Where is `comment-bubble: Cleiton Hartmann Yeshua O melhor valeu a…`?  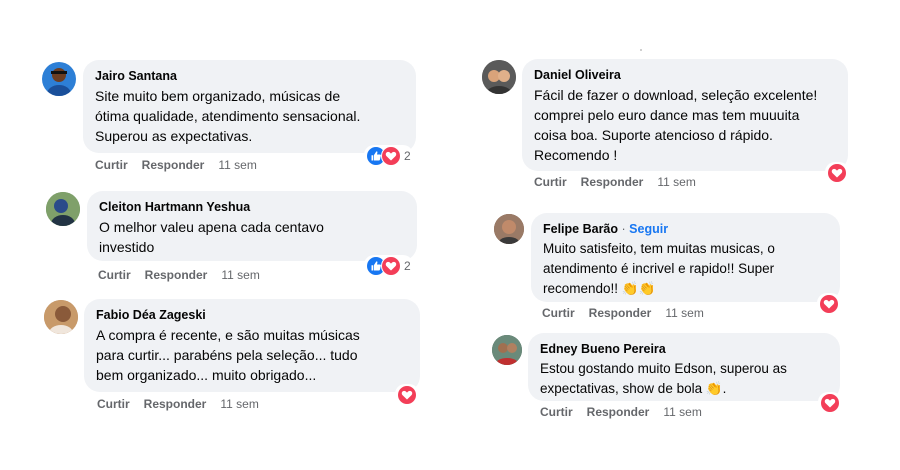 comment-bubble: Cleiton Hartmann Yeshua O melhor valeu a… is located at coordinates (252, 226).